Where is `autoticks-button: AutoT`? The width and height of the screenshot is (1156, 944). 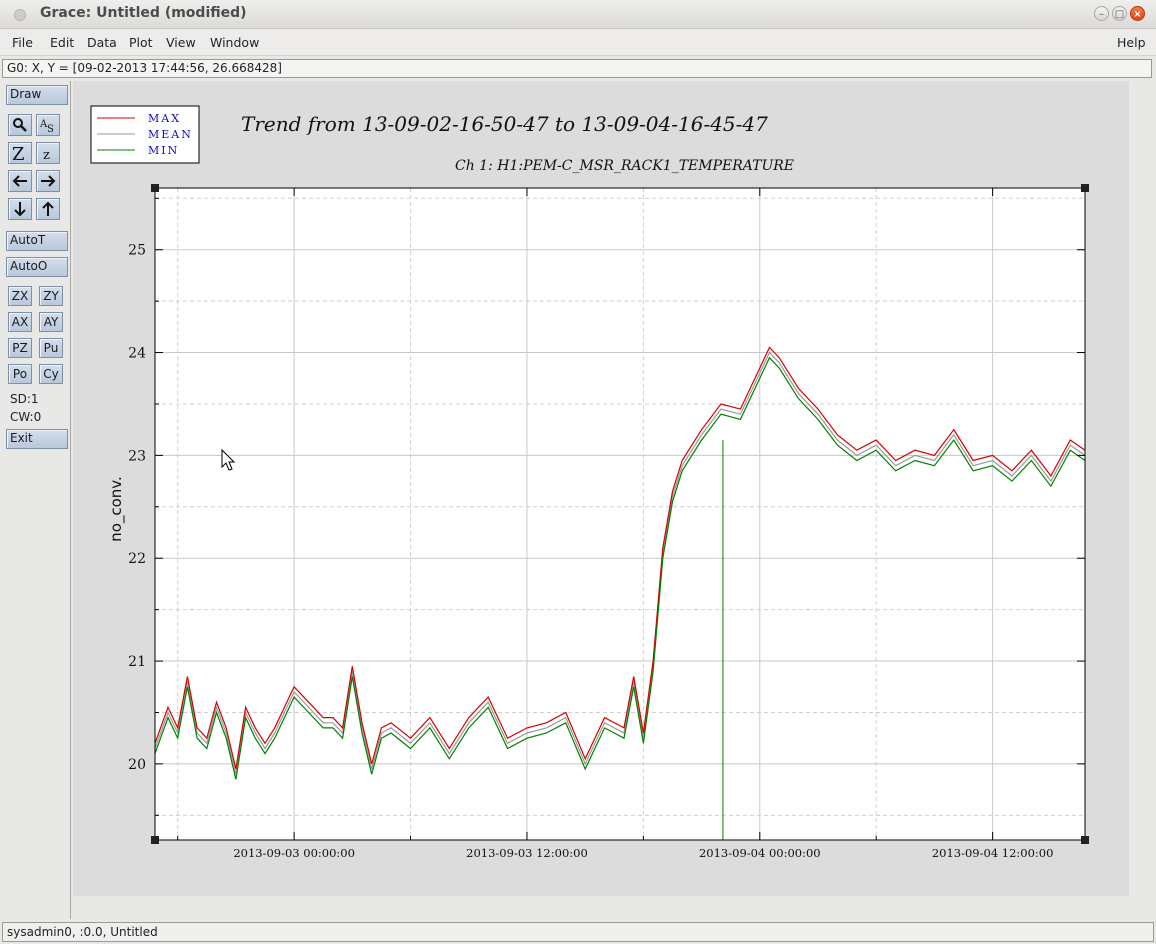
autoticks-button: AutoT is located at coordinates (37, 241).